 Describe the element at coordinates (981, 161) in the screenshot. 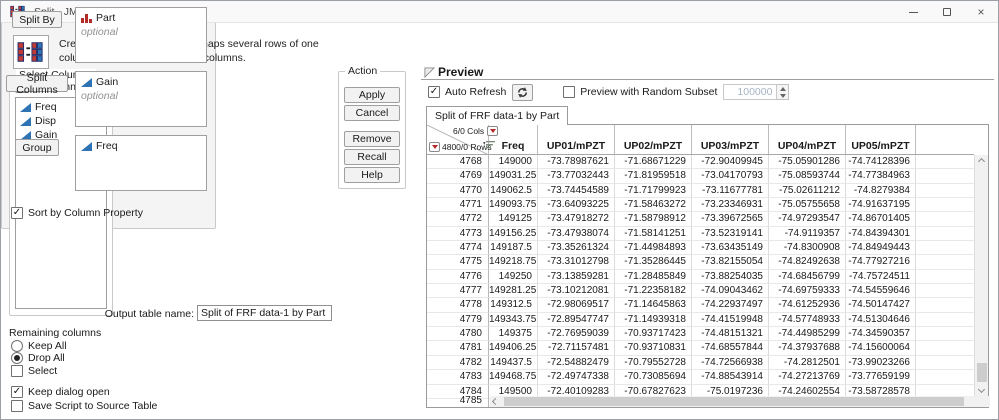

I see `scroll-up-icon` at that location.